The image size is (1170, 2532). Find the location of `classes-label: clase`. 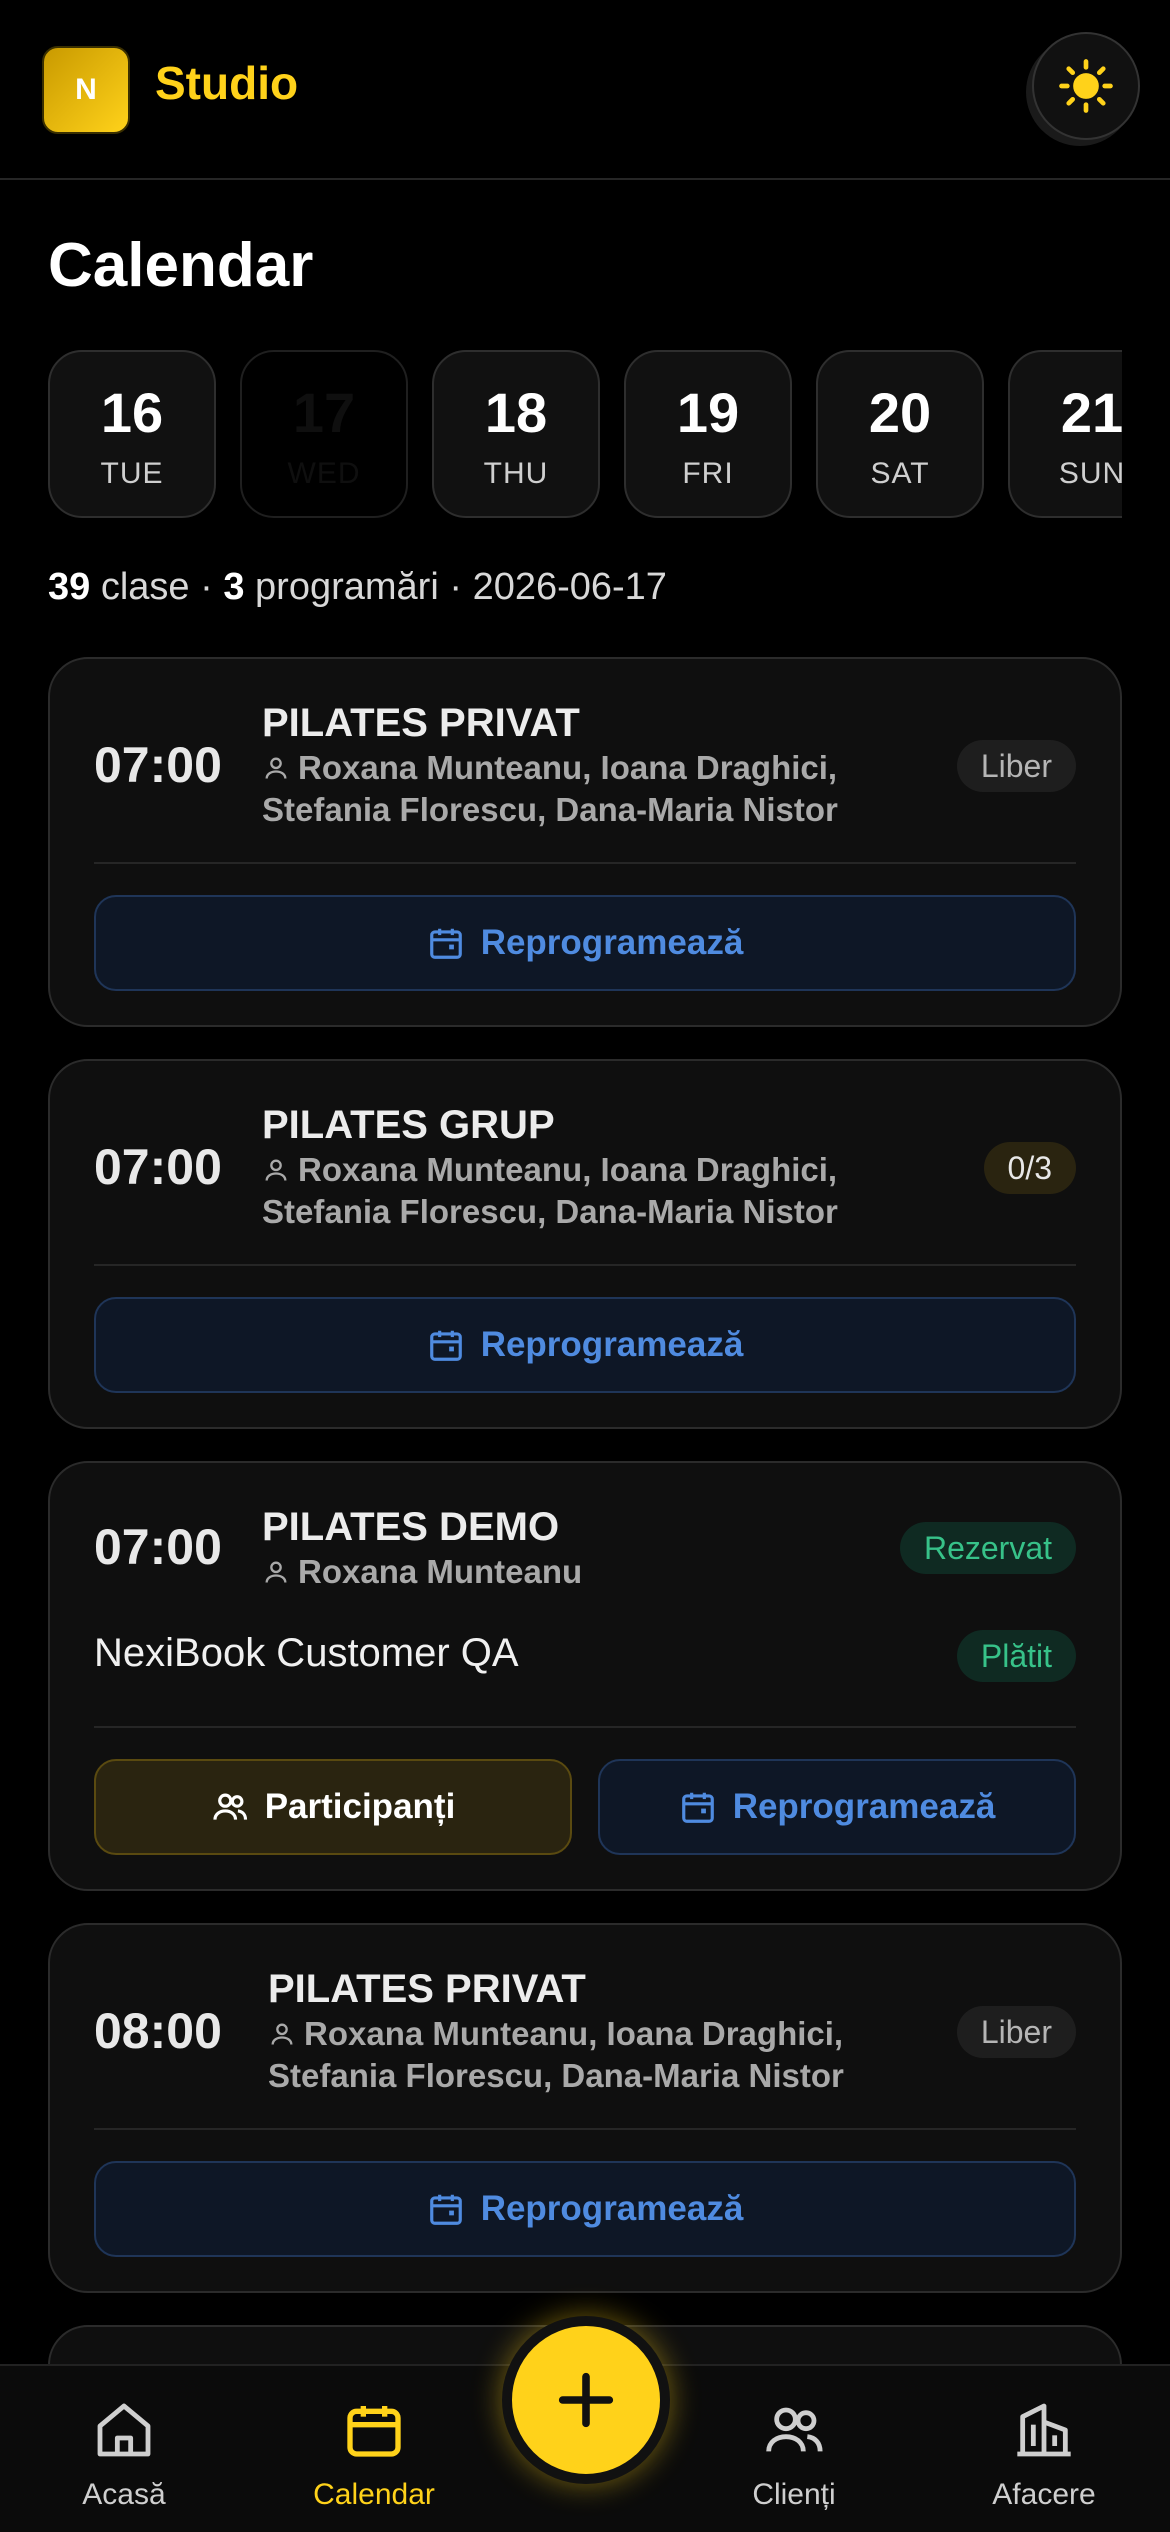

classes-label: clase is located at coordinates (145, 587).